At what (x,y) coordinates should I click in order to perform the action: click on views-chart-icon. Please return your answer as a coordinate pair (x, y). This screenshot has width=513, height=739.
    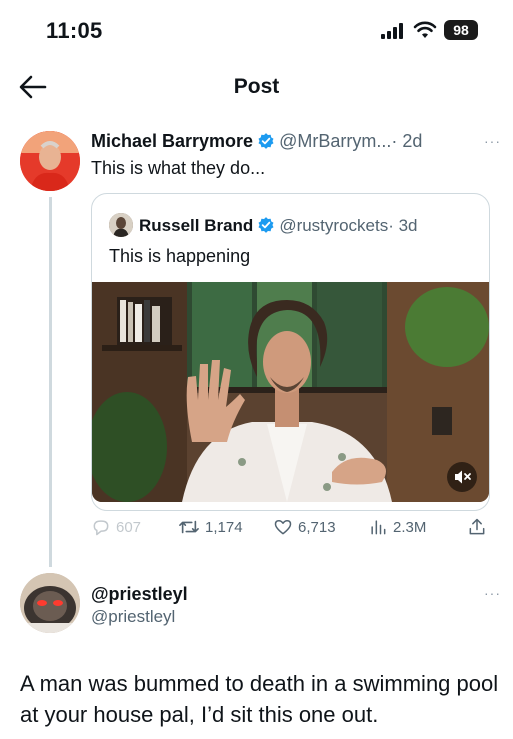
    Looking at the image, I should click on (378, 527).